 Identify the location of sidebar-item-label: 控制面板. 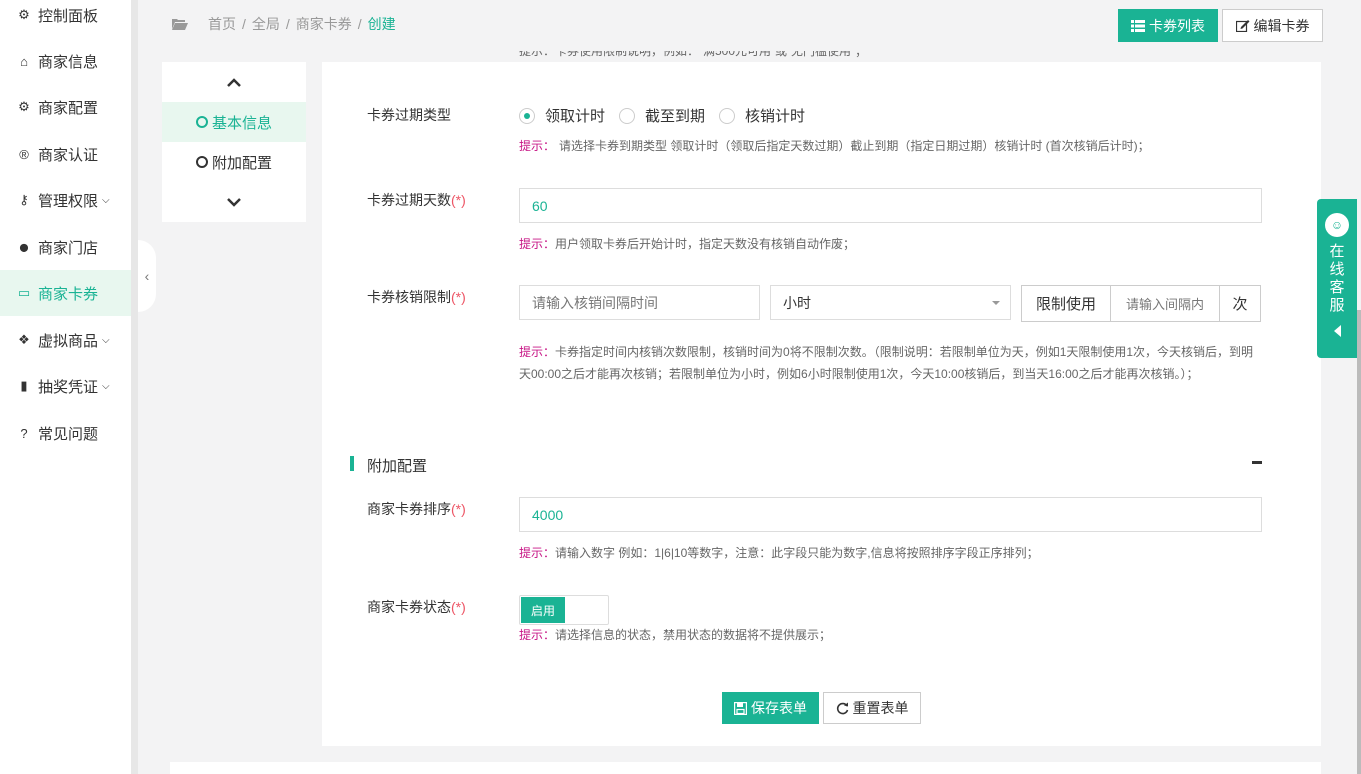
(68, 16).